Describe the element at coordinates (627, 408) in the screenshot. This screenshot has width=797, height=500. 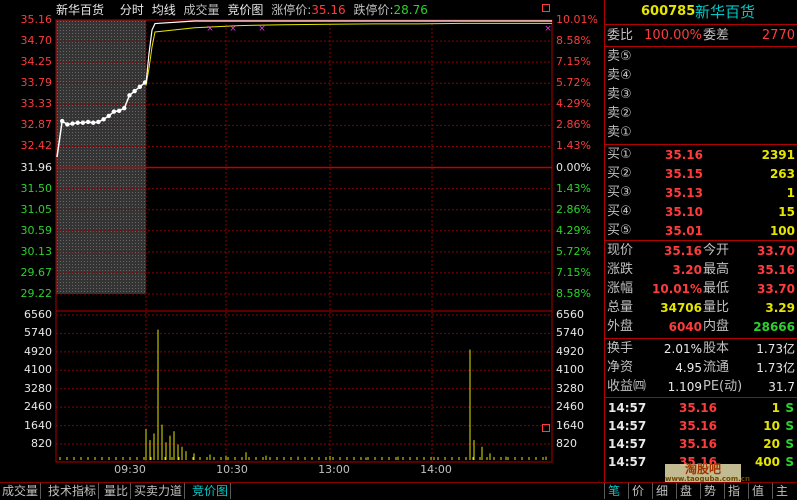
I see `tick-time: 14:57` at that location.